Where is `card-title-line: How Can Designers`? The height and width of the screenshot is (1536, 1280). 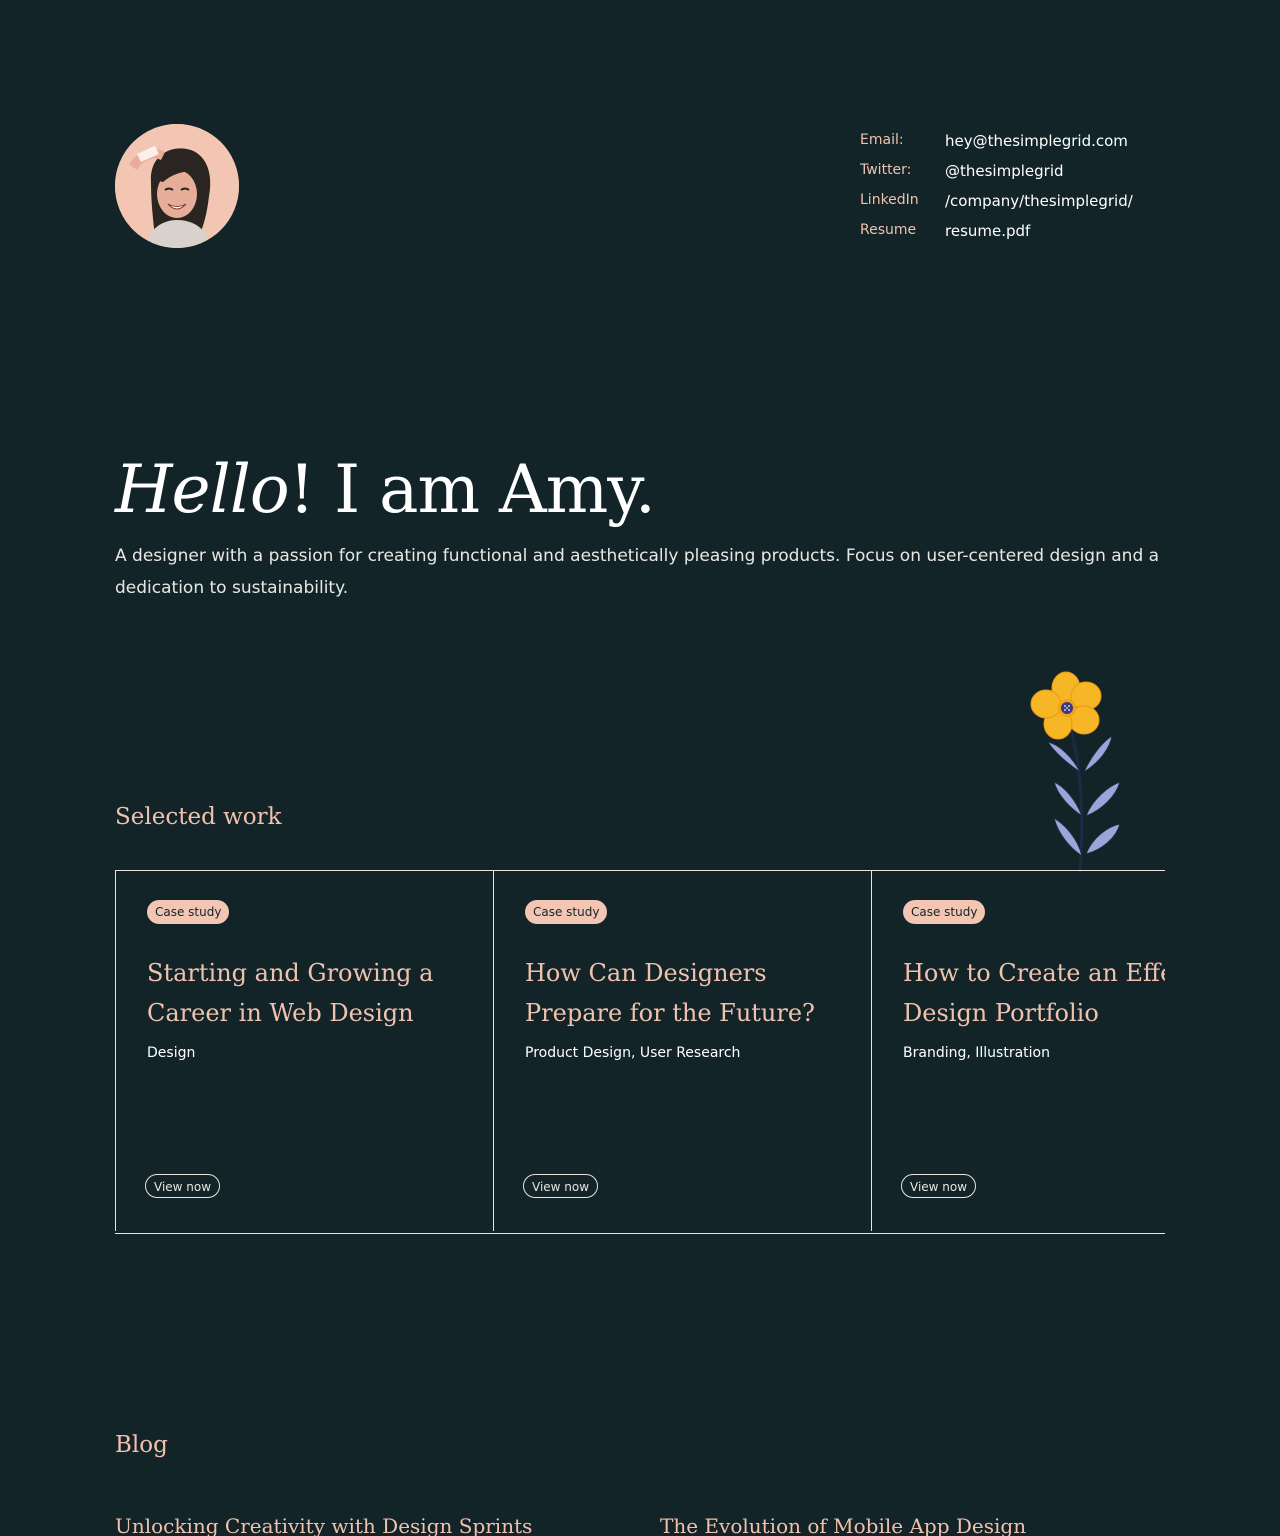
card-title-line: How Can Designers is located at coordinates (646, 973).